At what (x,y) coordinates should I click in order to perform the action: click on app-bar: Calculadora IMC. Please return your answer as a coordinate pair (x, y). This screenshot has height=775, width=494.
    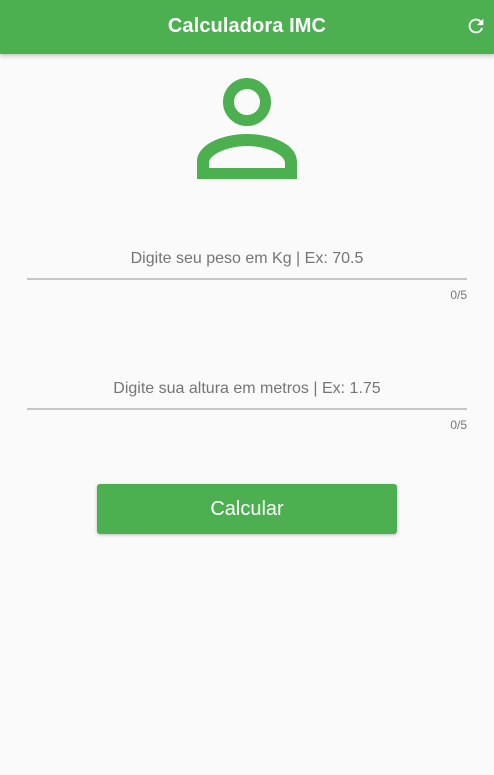
    Looking at the image, I should click on (247, 27).